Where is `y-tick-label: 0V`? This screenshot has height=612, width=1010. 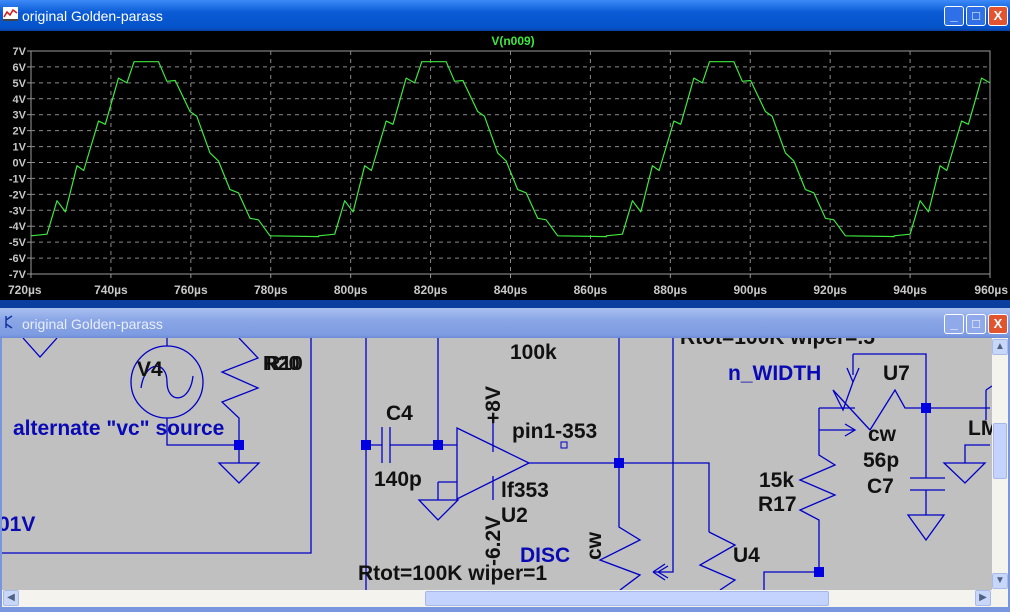 y-tick-label: 0V is located at coordinates (20, 164).